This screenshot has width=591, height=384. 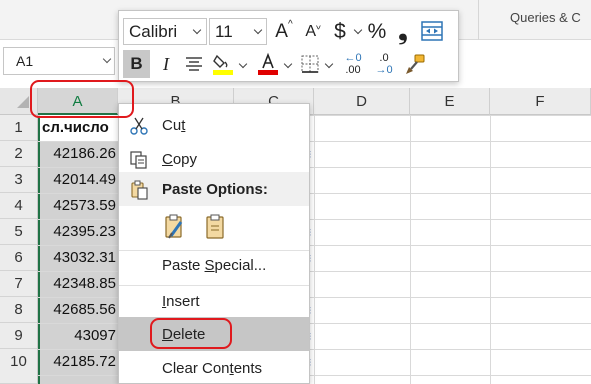 What do you see at coordinates (181, 301) in the screenshot?
I see `menu-item-insert-label: Insert` at bounding box center [181, 301].